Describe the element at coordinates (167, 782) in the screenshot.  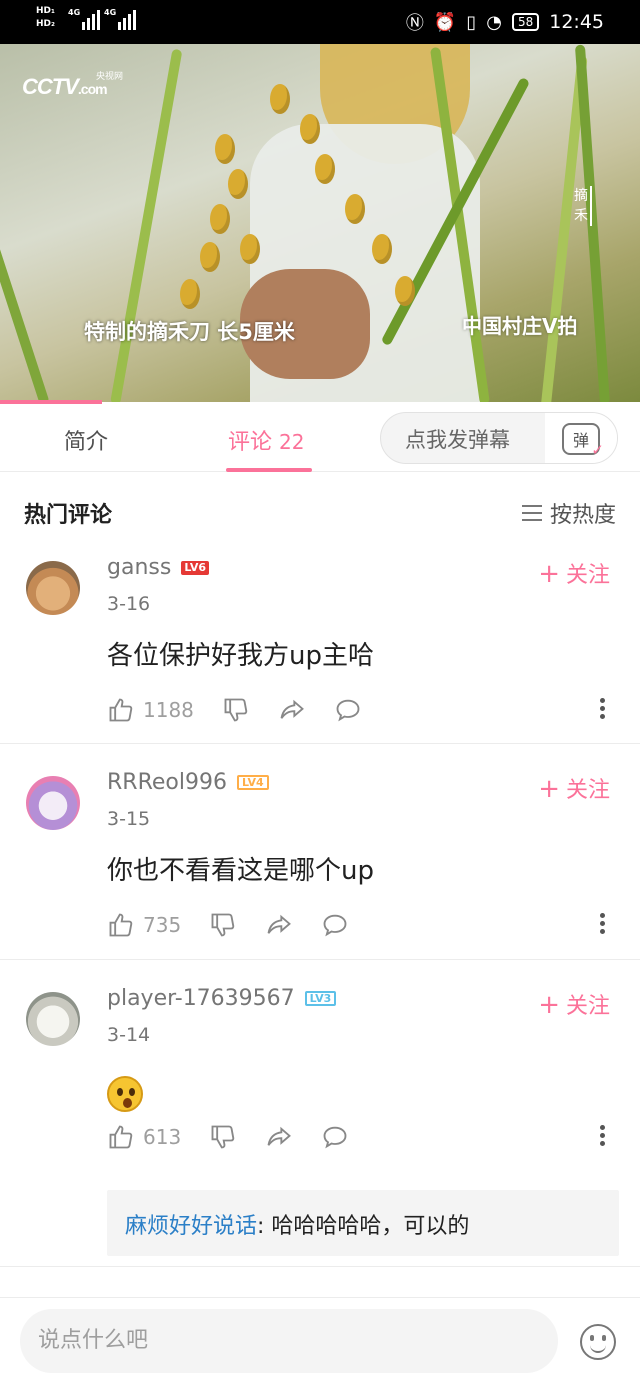
I see `username-text: RRReol996` at that location.